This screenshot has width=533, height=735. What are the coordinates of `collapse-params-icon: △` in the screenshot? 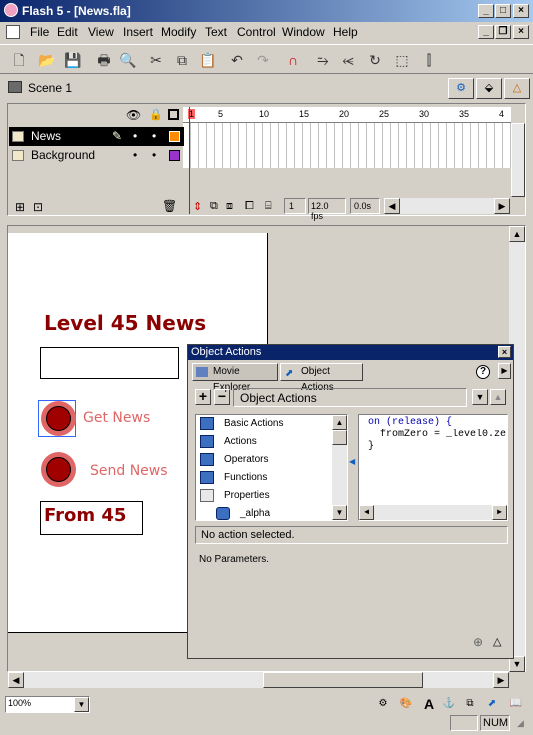 It's located at (497, 641).